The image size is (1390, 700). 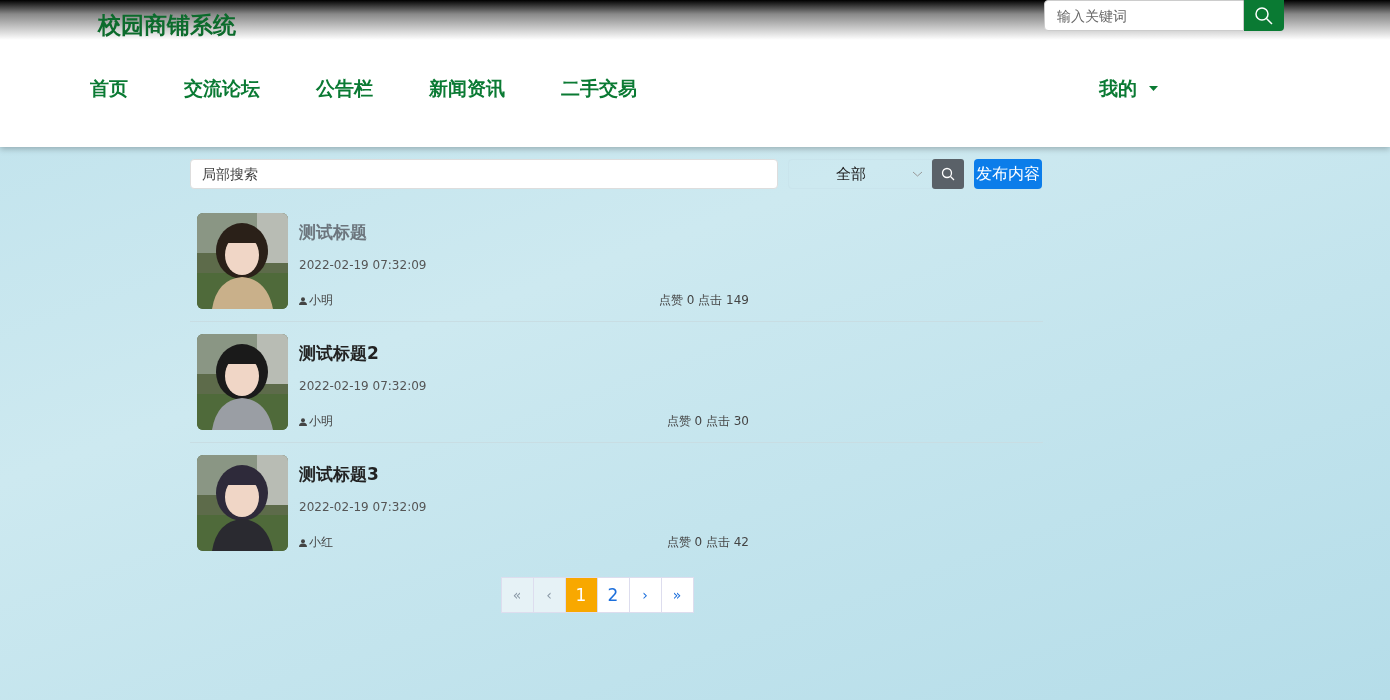 What do you see at coordinates (1128, 88) in the screenshot?
I see `user-menu: 我的` at bounding box center [1128, 88].